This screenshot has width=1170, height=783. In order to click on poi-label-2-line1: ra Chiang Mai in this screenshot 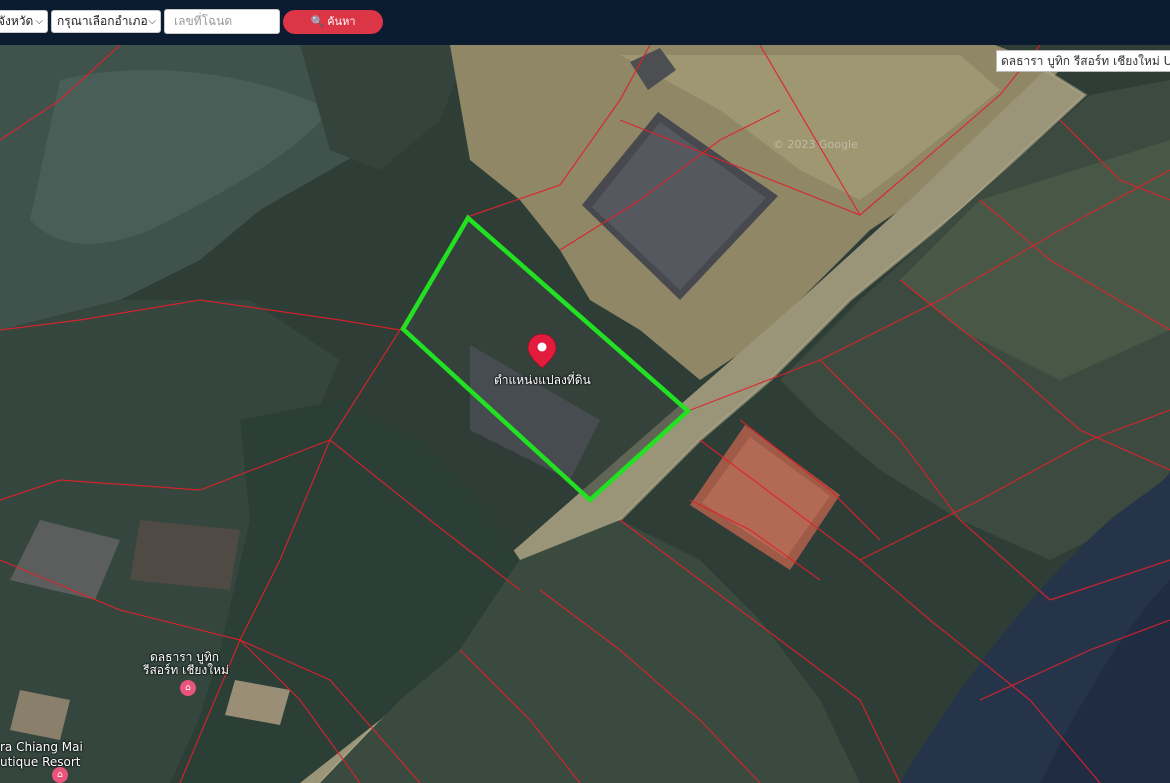, I will do `click(41, 747)`.